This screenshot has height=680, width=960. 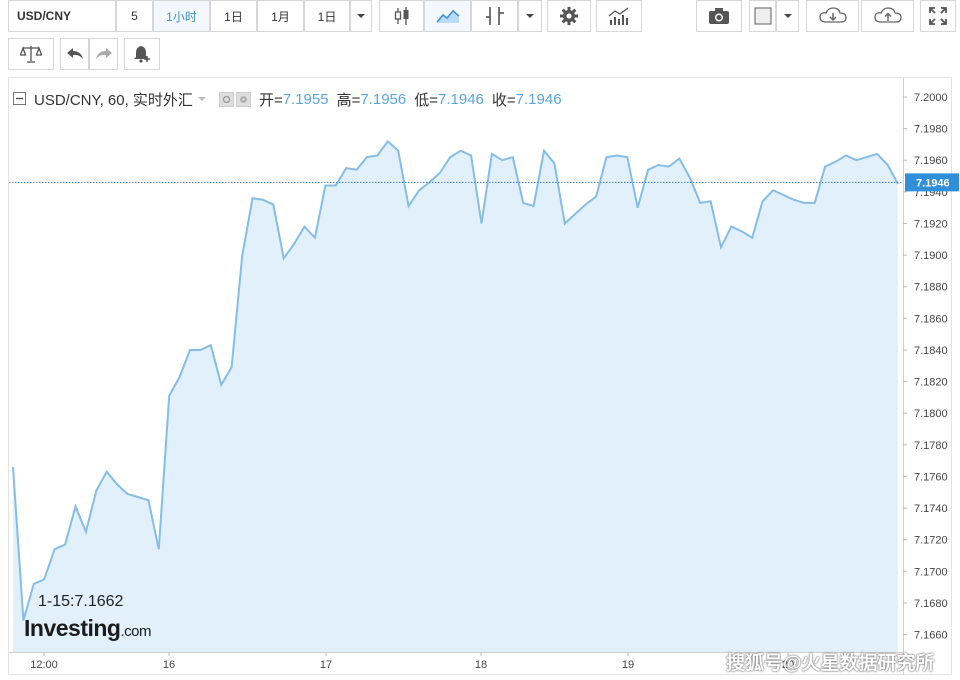 I want to click on y-tick-label: 7.1700, so click(x=931, y=572).